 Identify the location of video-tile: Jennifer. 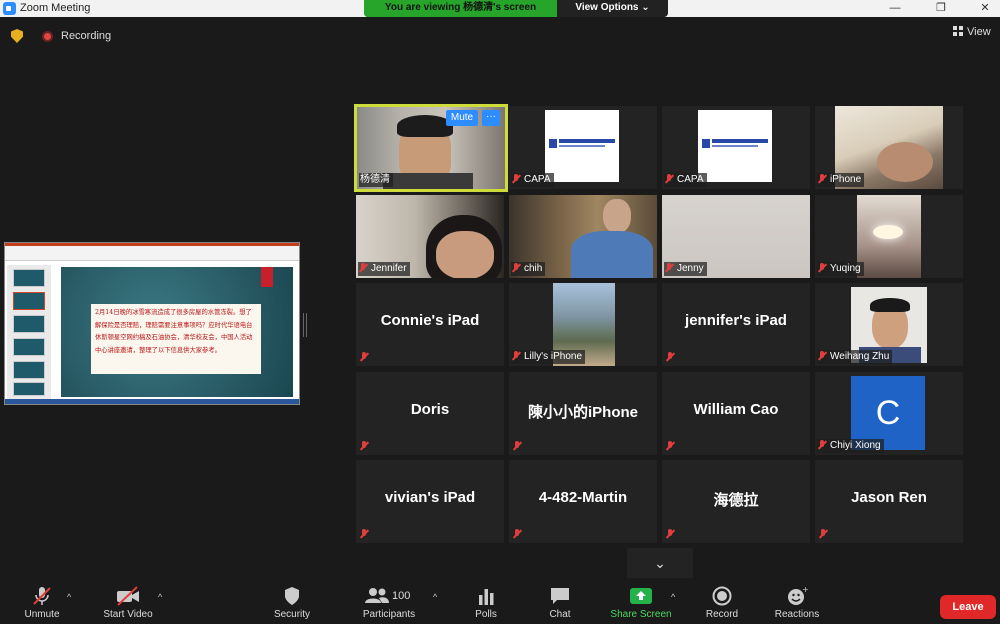
(430, 236).